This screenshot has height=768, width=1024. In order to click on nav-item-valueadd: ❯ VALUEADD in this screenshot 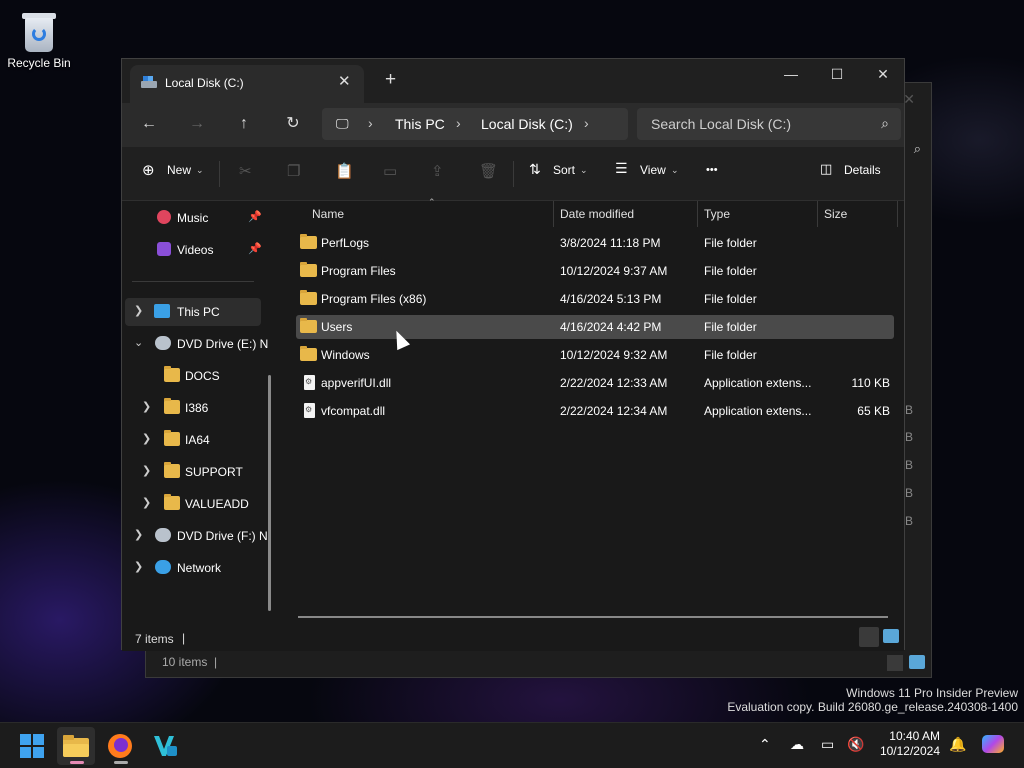, I will do `click(197, 504)`.